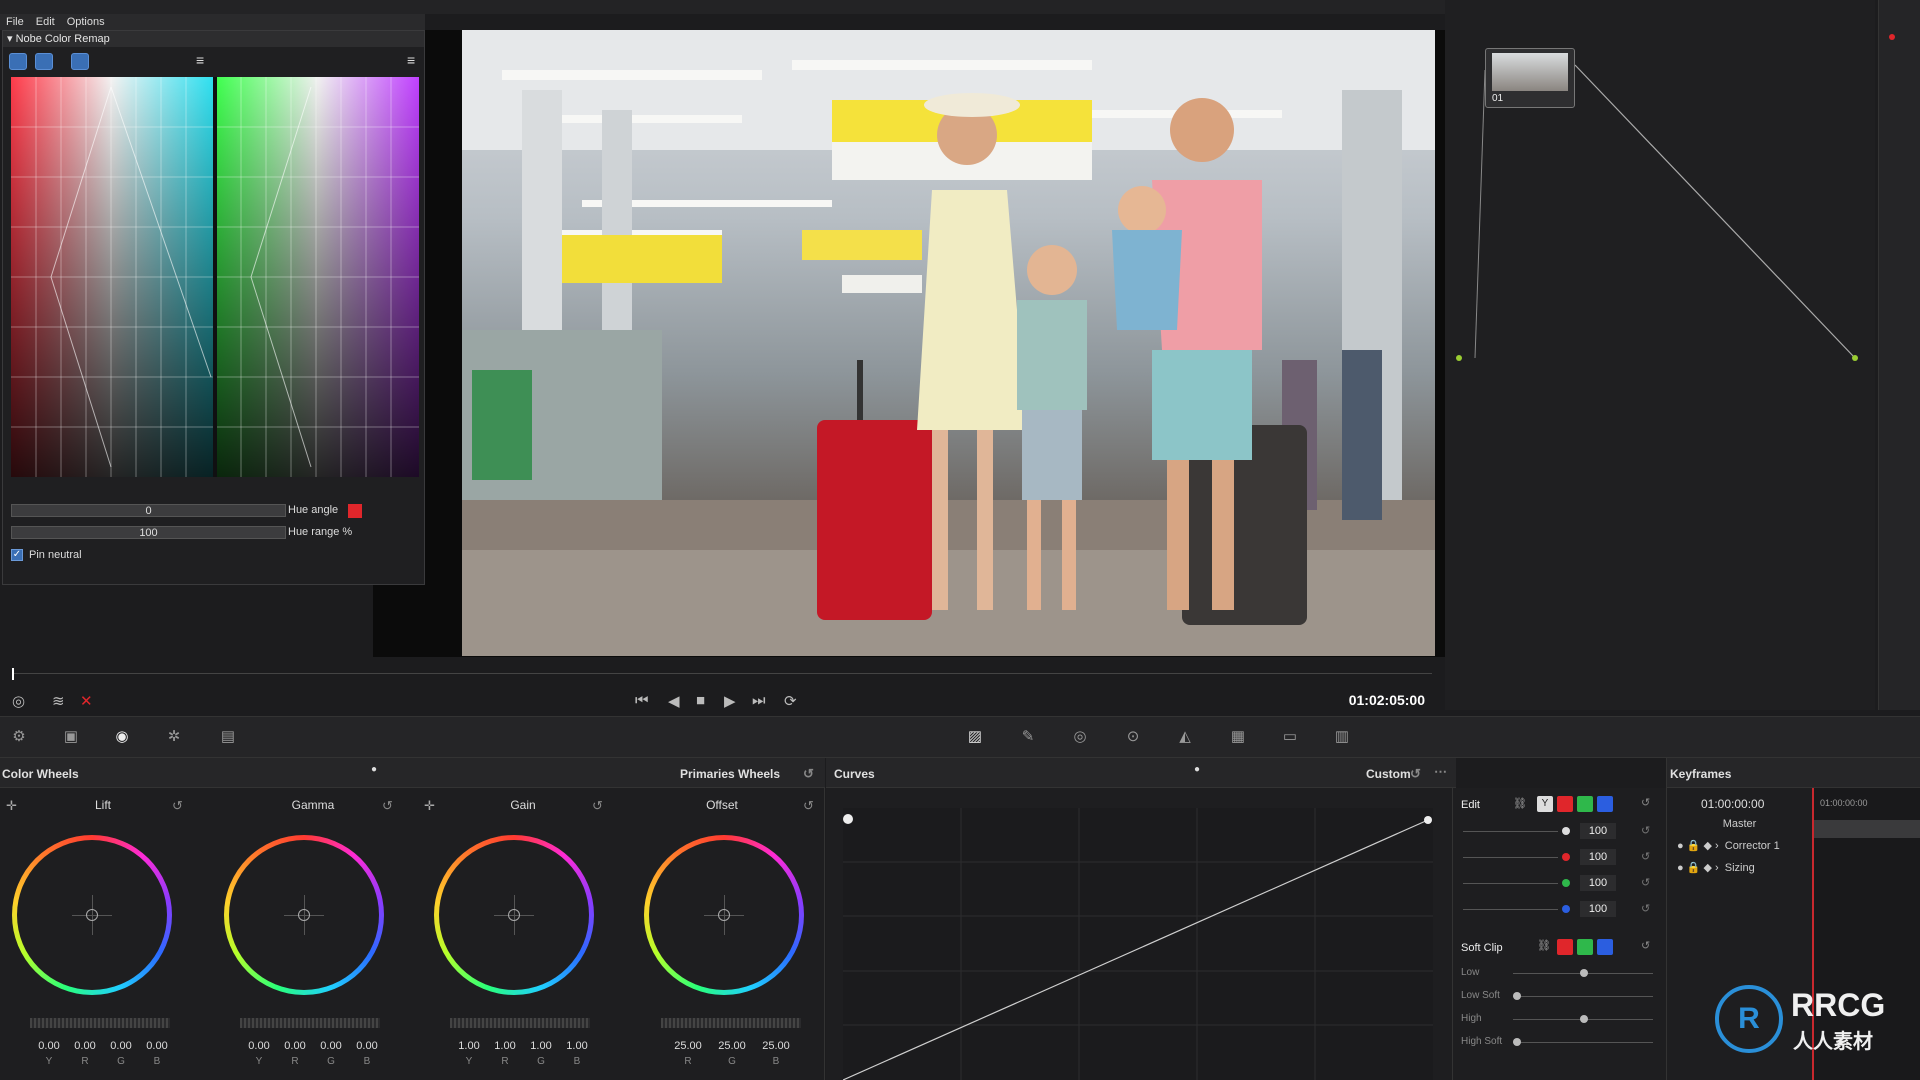 This screenshot has height=1080, width=1920. I want to click on more-options-icon: ⋯, so click(1440, 772).